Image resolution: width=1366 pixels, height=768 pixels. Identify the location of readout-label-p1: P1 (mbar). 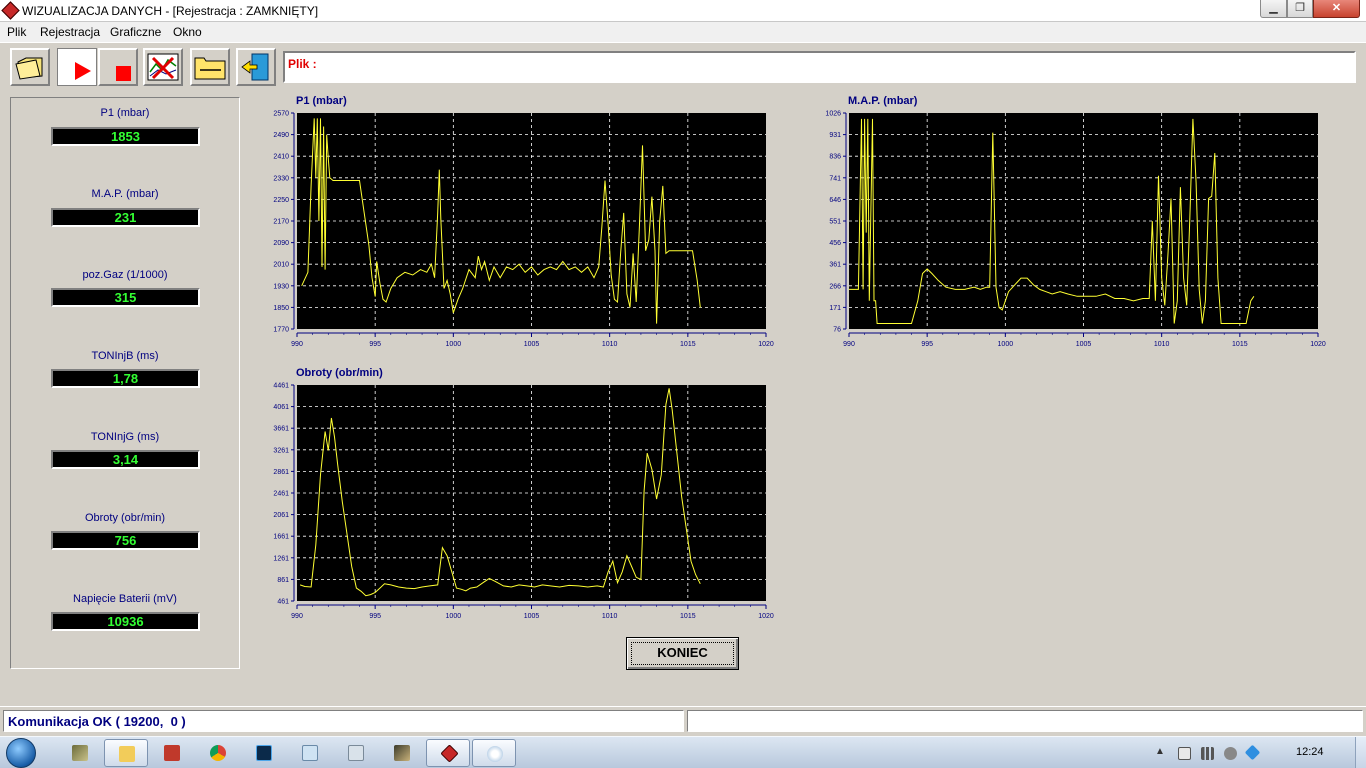
(125, 113).